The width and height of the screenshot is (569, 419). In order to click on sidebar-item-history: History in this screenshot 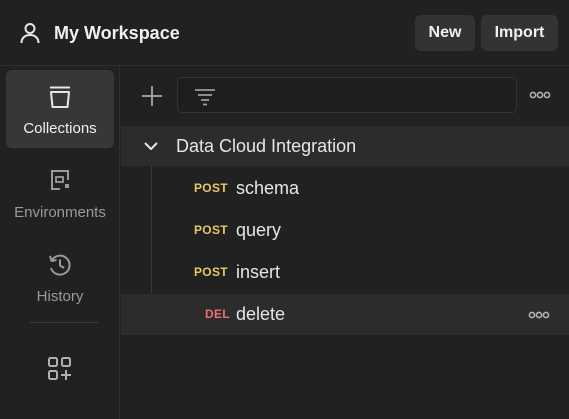, I will do `click(60, 277)`.